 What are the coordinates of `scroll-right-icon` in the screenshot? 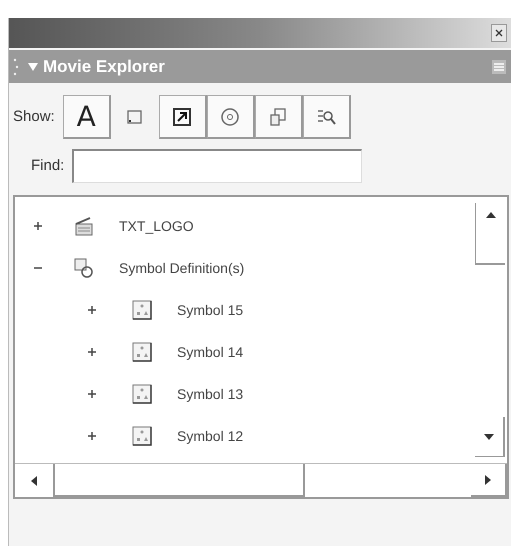 It's located at (488, 480).